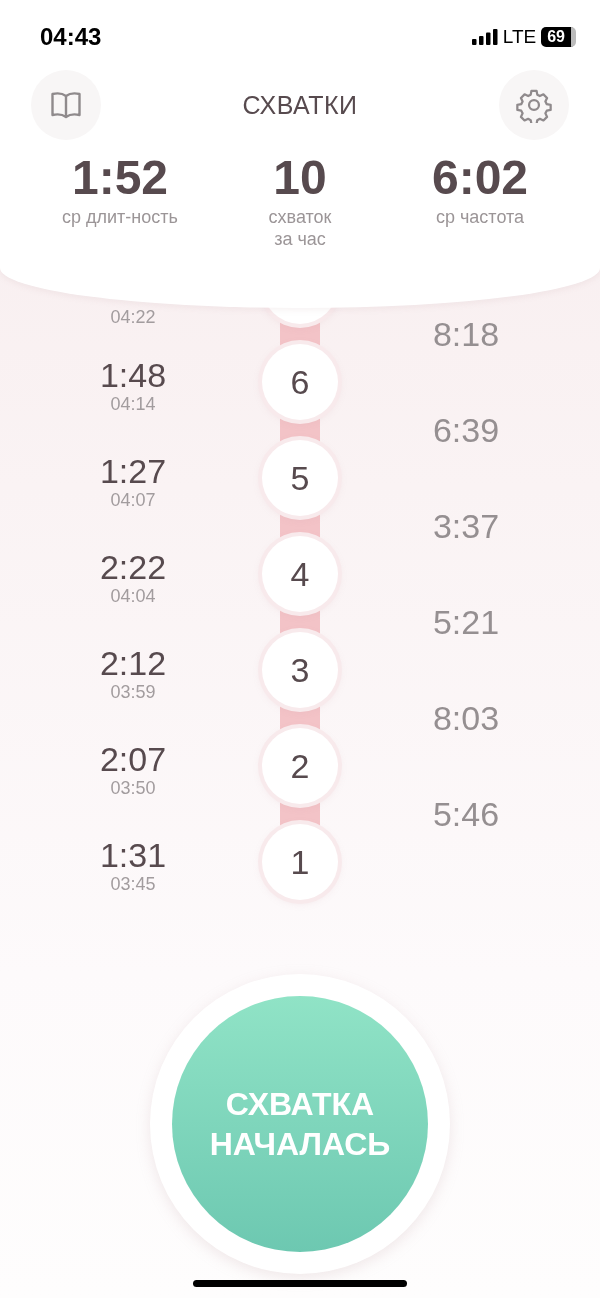  Describe the element at coordinates (133, 884) in the screenshot. I see `start-time: 03:45` at that location.